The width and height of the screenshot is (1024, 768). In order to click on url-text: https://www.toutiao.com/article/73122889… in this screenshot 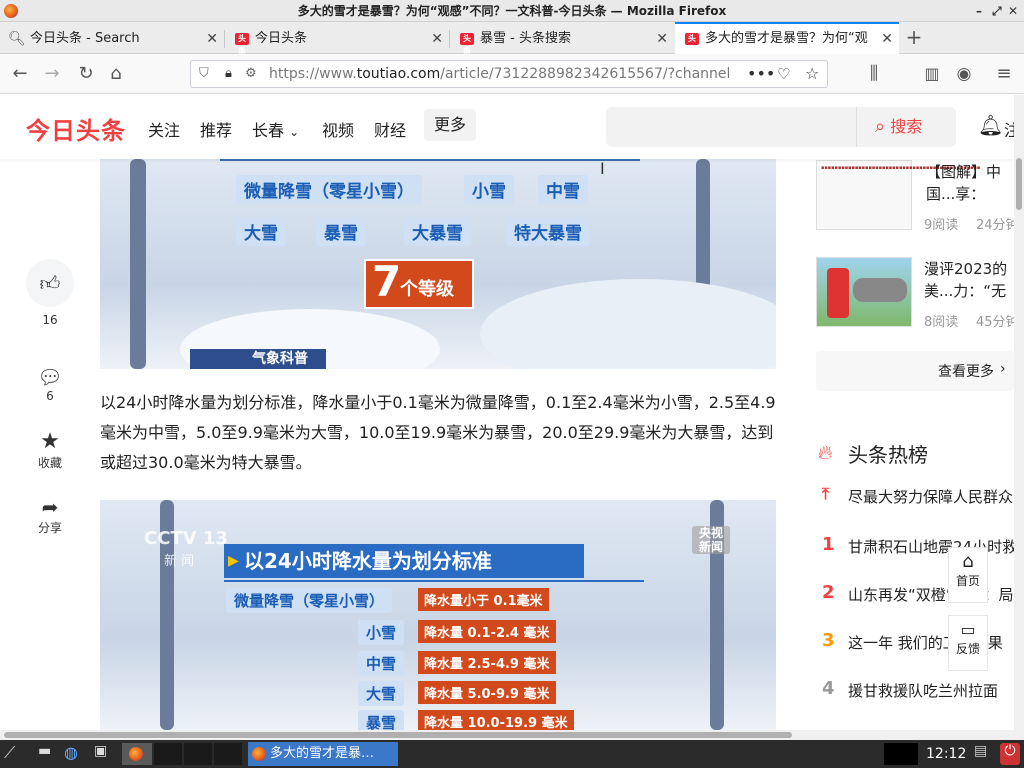, I will do `click(499, 74)`.